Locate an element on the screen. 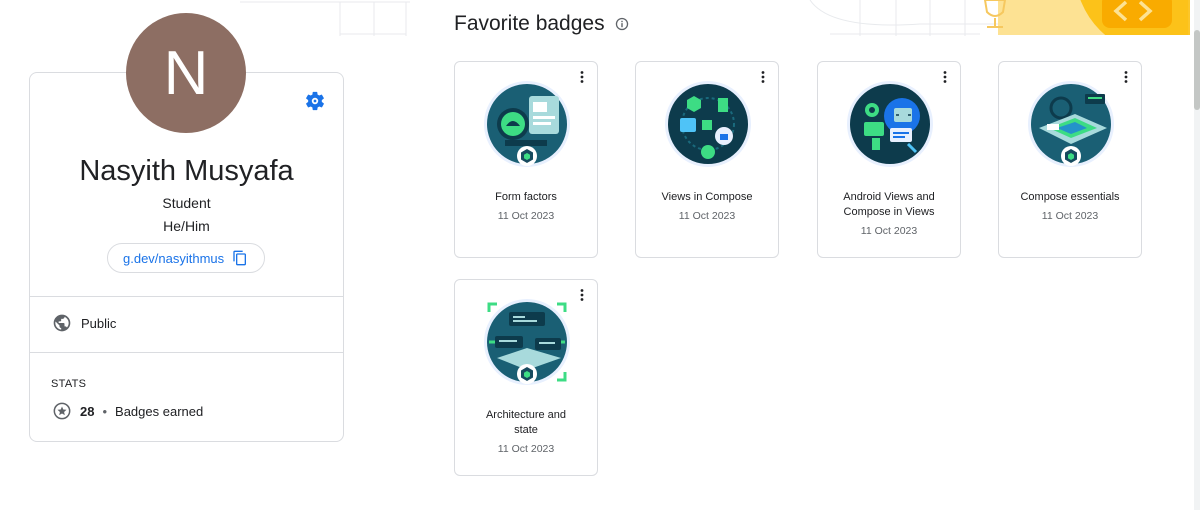 The height and width of the screenshot is (510, 1200). badge-name: Architecture and state is located at coordinates (526, 422).